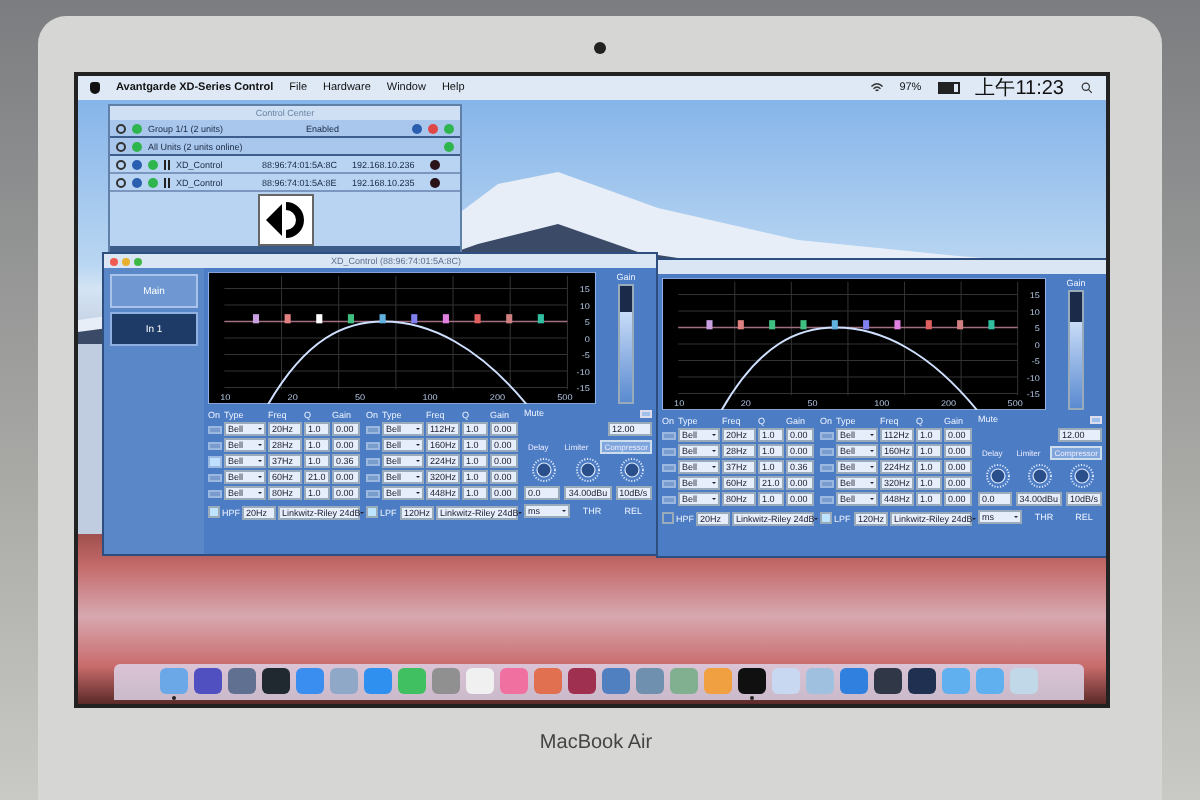  I want to click on window-controls-icon, so click(126, 261).